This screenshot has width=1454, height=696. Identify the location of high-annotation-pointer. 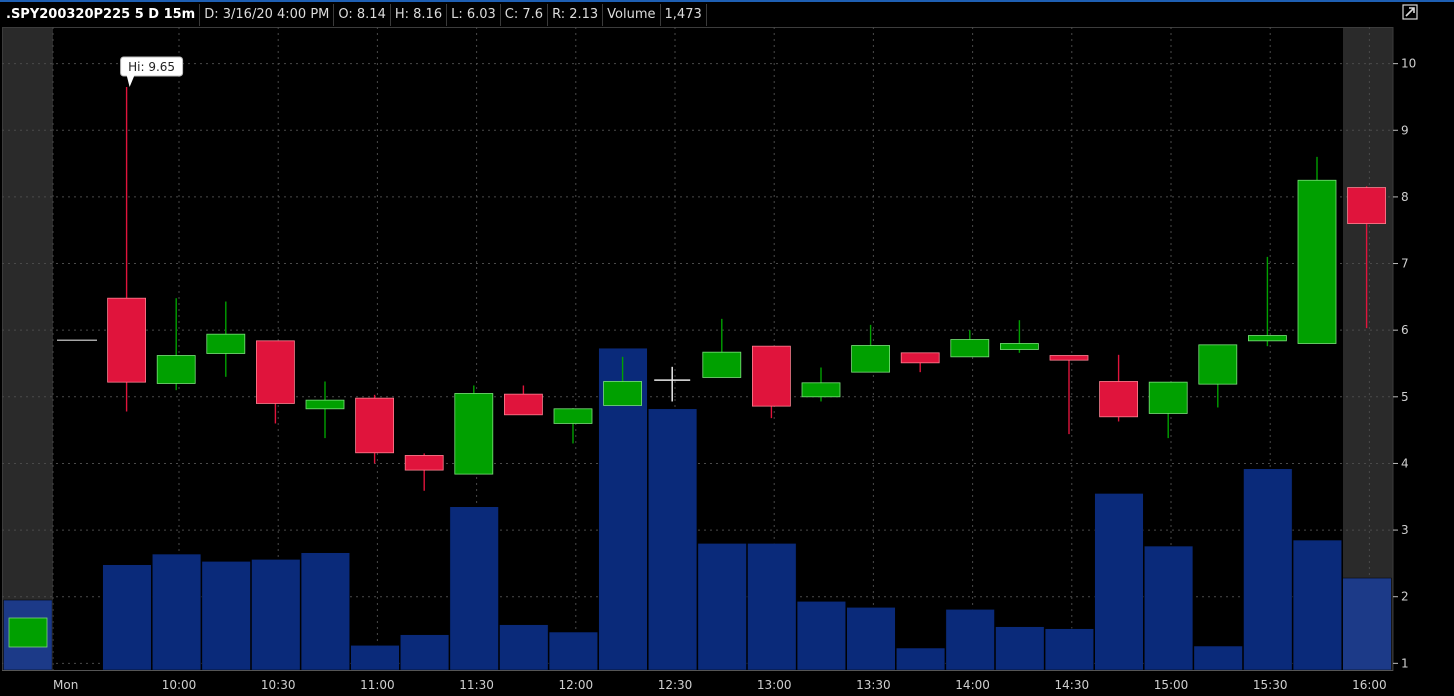
(130, 80).